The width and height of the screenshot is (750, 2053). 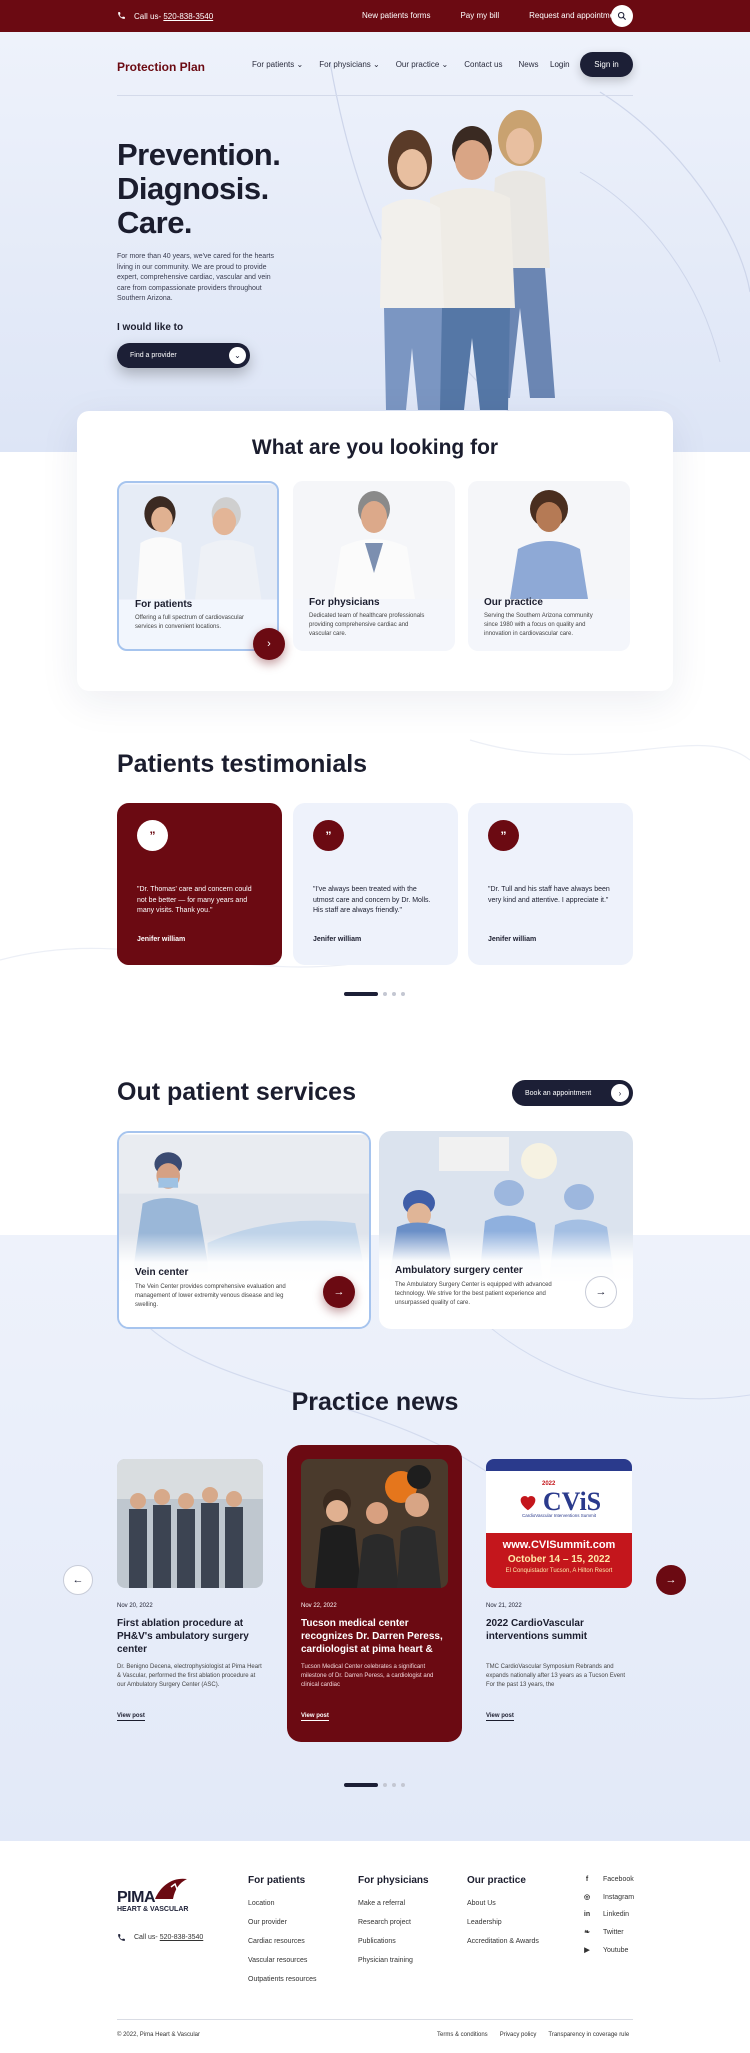 What do you see at coordinates (445, 64) in the screenshot?
I see `chevron-down-icon: ⌄` at bounding box center [445, 64].